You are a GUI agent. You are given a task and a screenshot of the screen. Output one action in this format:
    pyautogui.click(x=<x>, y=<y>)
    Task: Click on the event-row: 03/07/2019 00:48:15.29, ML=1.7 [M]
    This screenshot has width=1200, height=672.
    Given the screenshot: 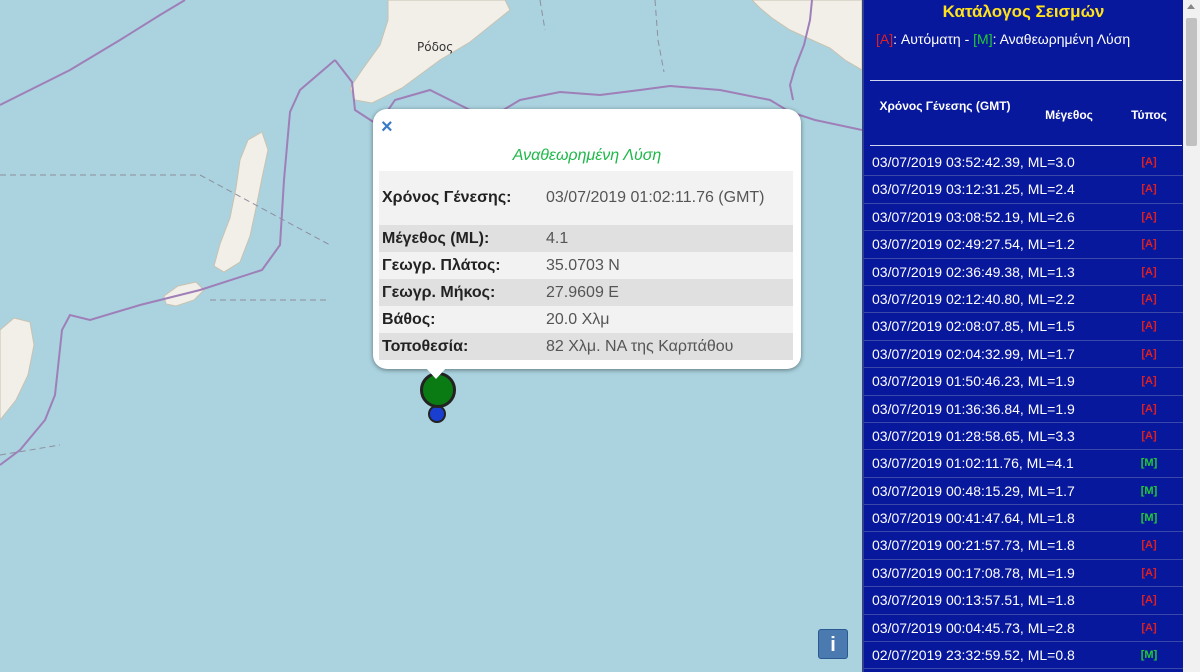 What is the action you would take?
    pyautogui.click(x=1023, y=492)
    